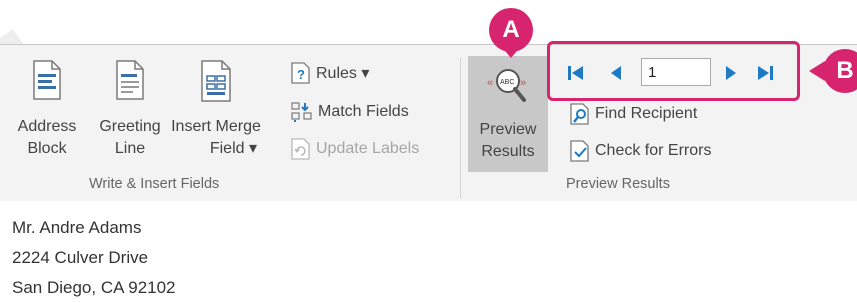 This screenshot has width=857, height=303. Describe the element at coordinates (508, 114) in the screenshot. I see `preview-results-button: « ABC » Preview Results` at that location.